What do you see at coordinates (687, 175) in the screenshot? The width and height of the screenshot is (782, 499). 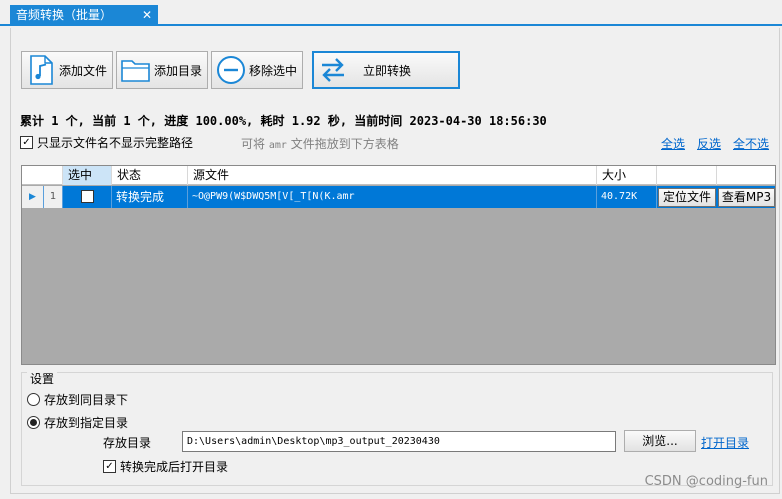 I see `header-locate` at bounding box center [687, 175].